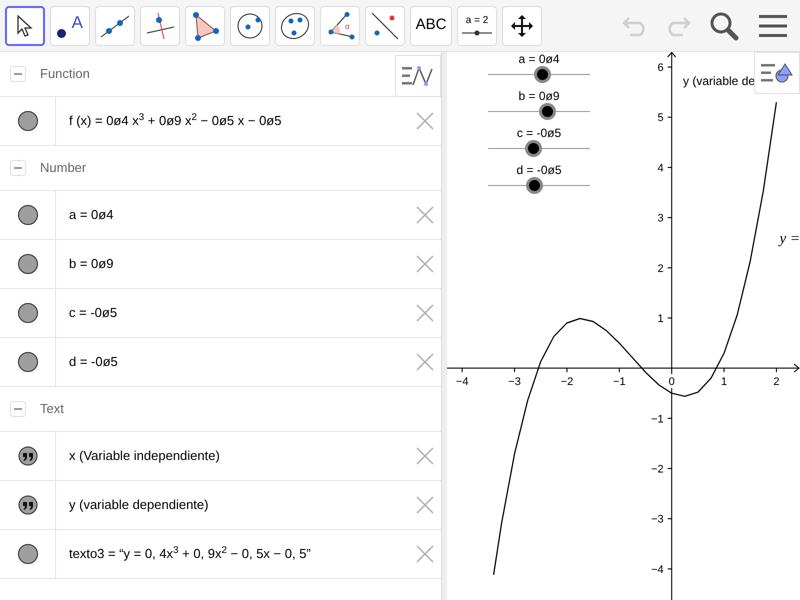  Describe the element at coordinates (160, 26) in the screenshot. I see `perpendicular-line-icon` at that location.